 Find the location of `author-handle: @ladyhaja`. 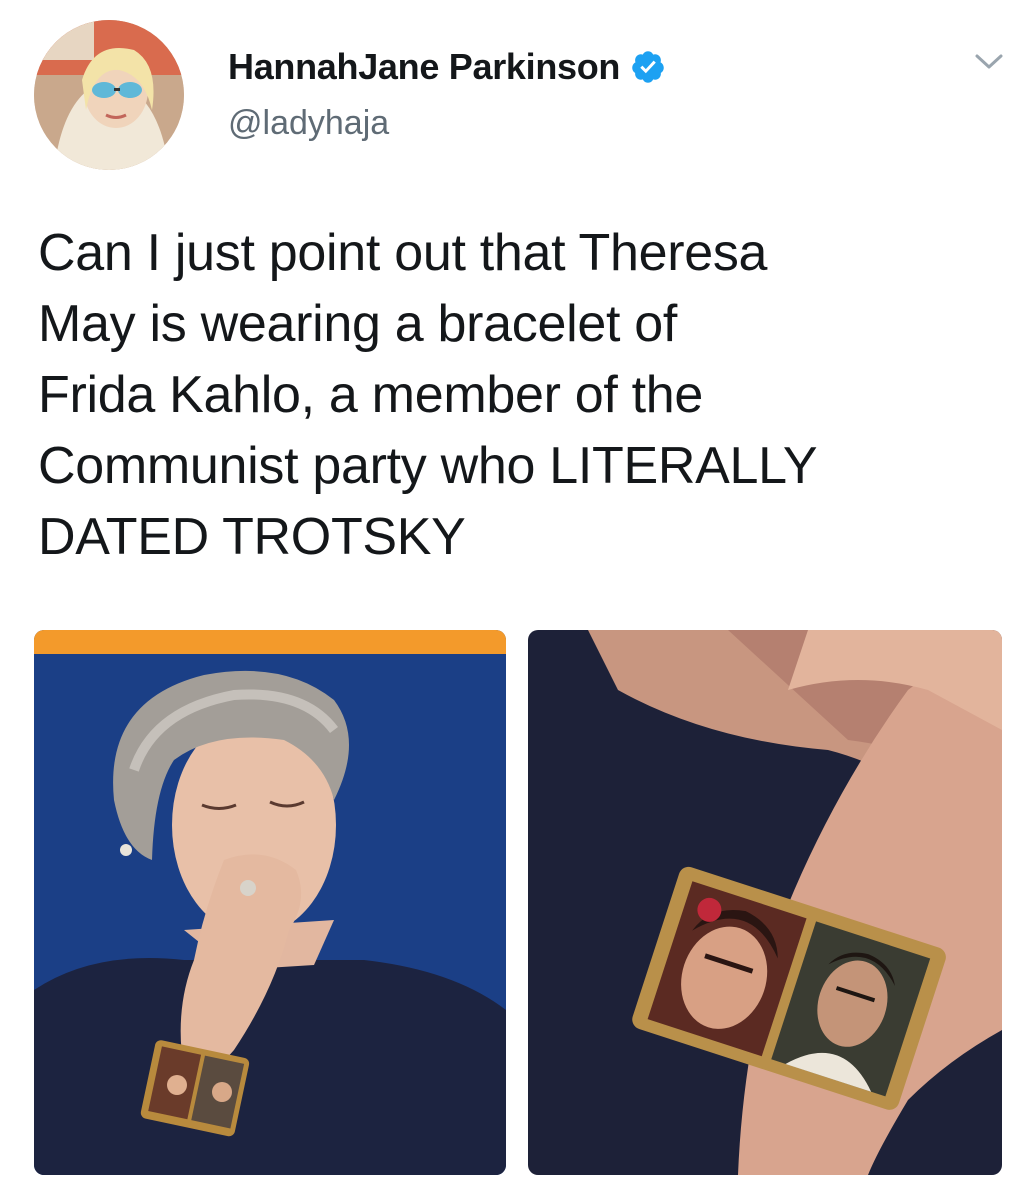

author-handle: @ladyhaja is located at coordinates (308, 123).